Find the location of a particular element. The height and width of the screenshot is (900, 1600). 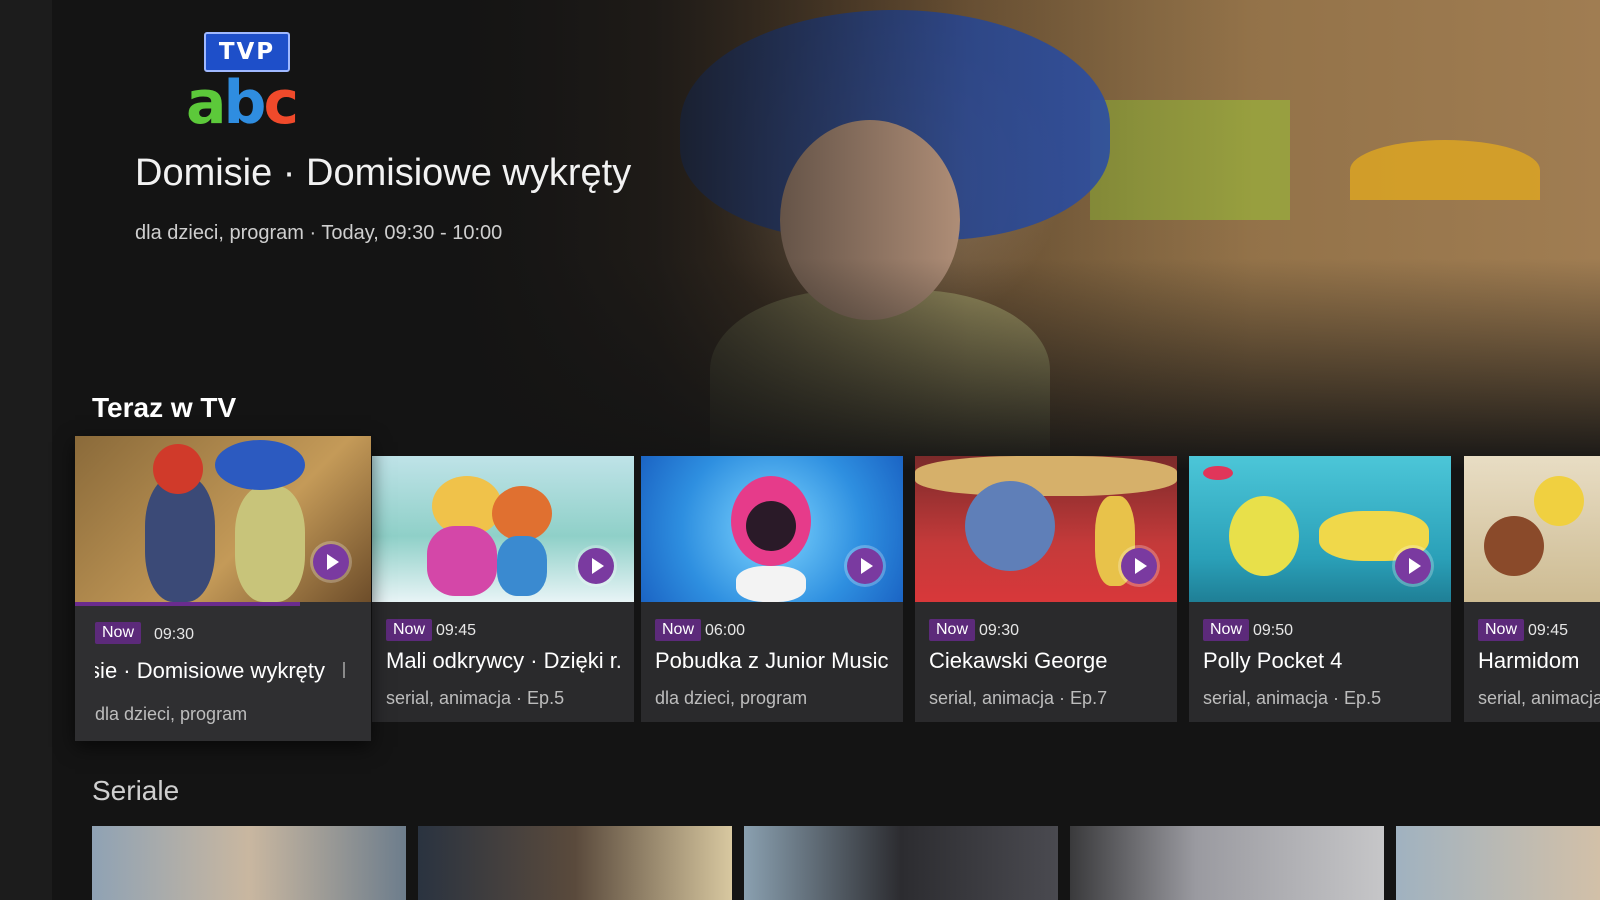

channel-logo: TVP abc is located at coordinates (249, 85).